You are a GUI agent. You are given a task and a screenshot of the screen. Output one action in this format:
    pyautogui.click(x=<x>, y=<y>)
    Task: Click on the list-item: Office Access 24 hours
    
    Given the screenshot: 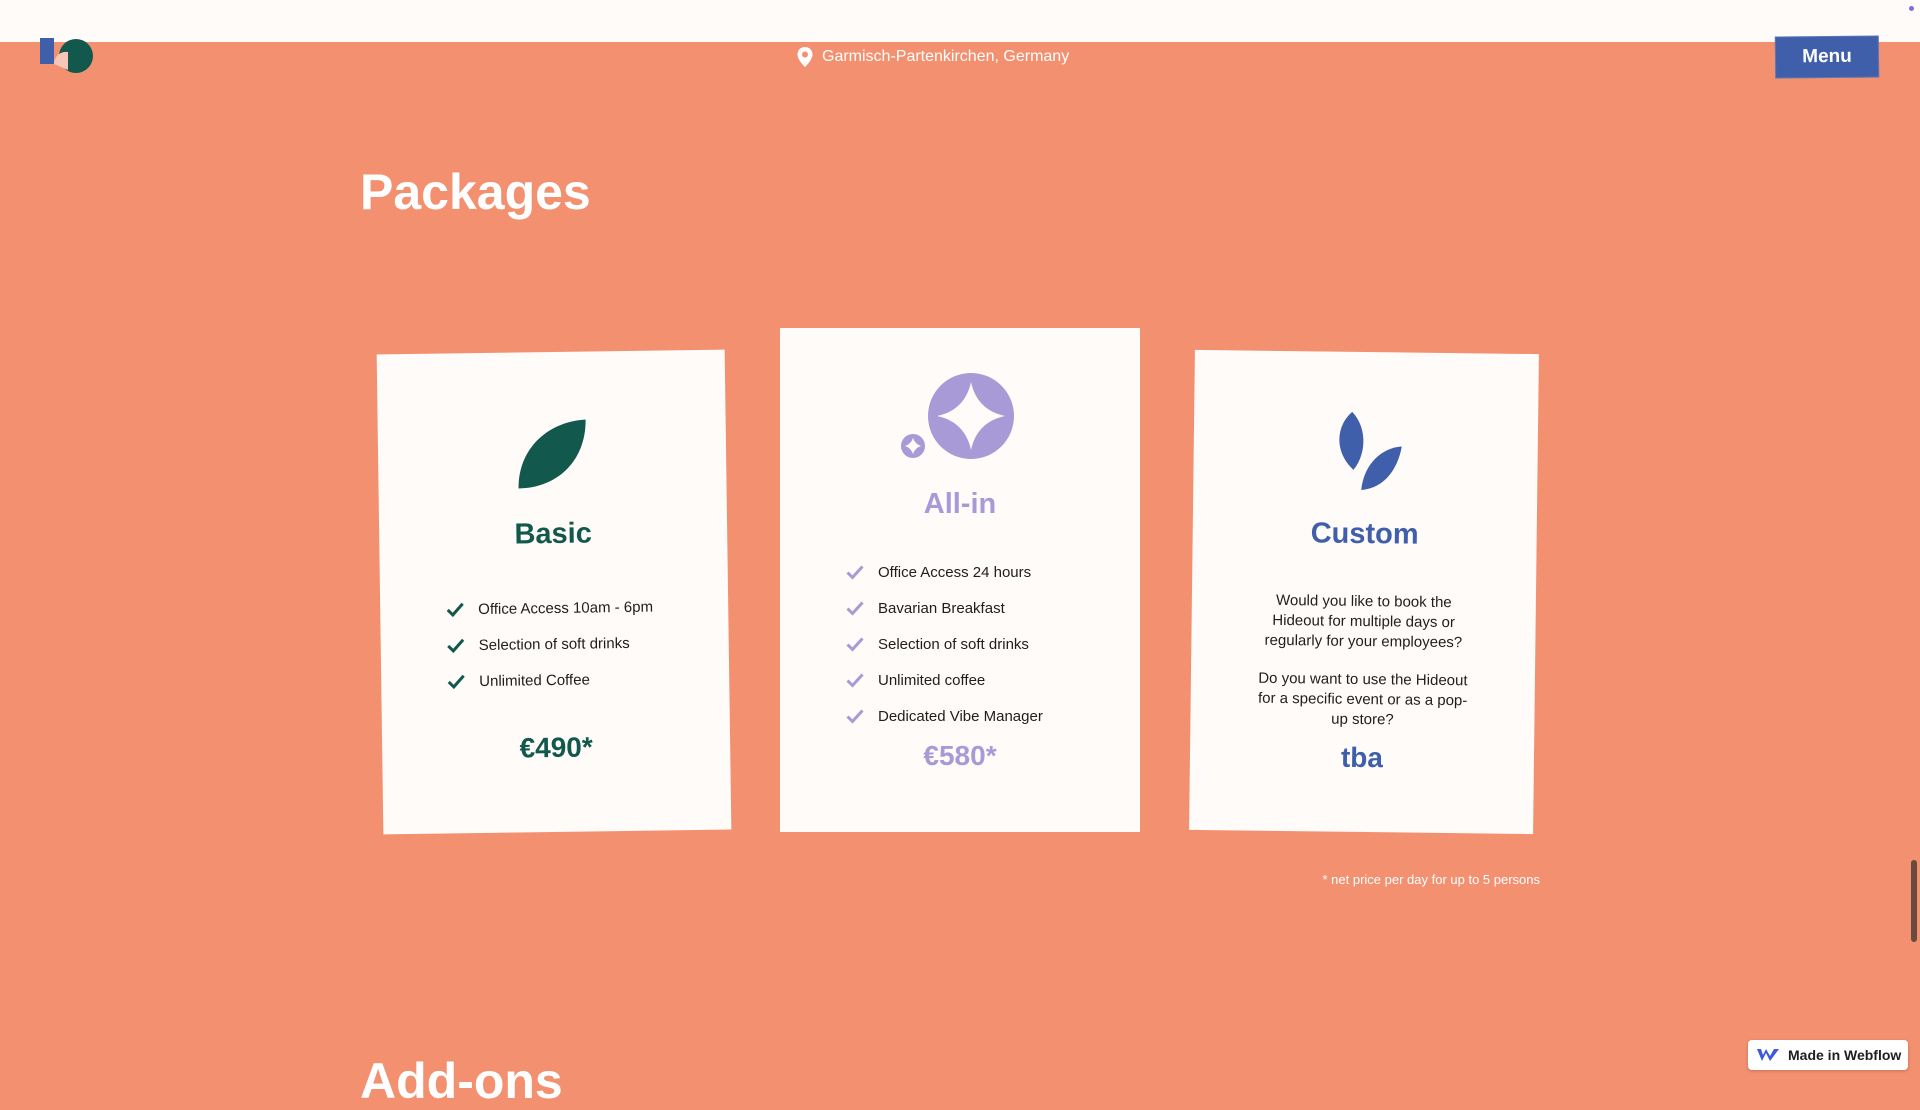 What is the action you would take?
    pyautogui.click(x=944, y=572)
    